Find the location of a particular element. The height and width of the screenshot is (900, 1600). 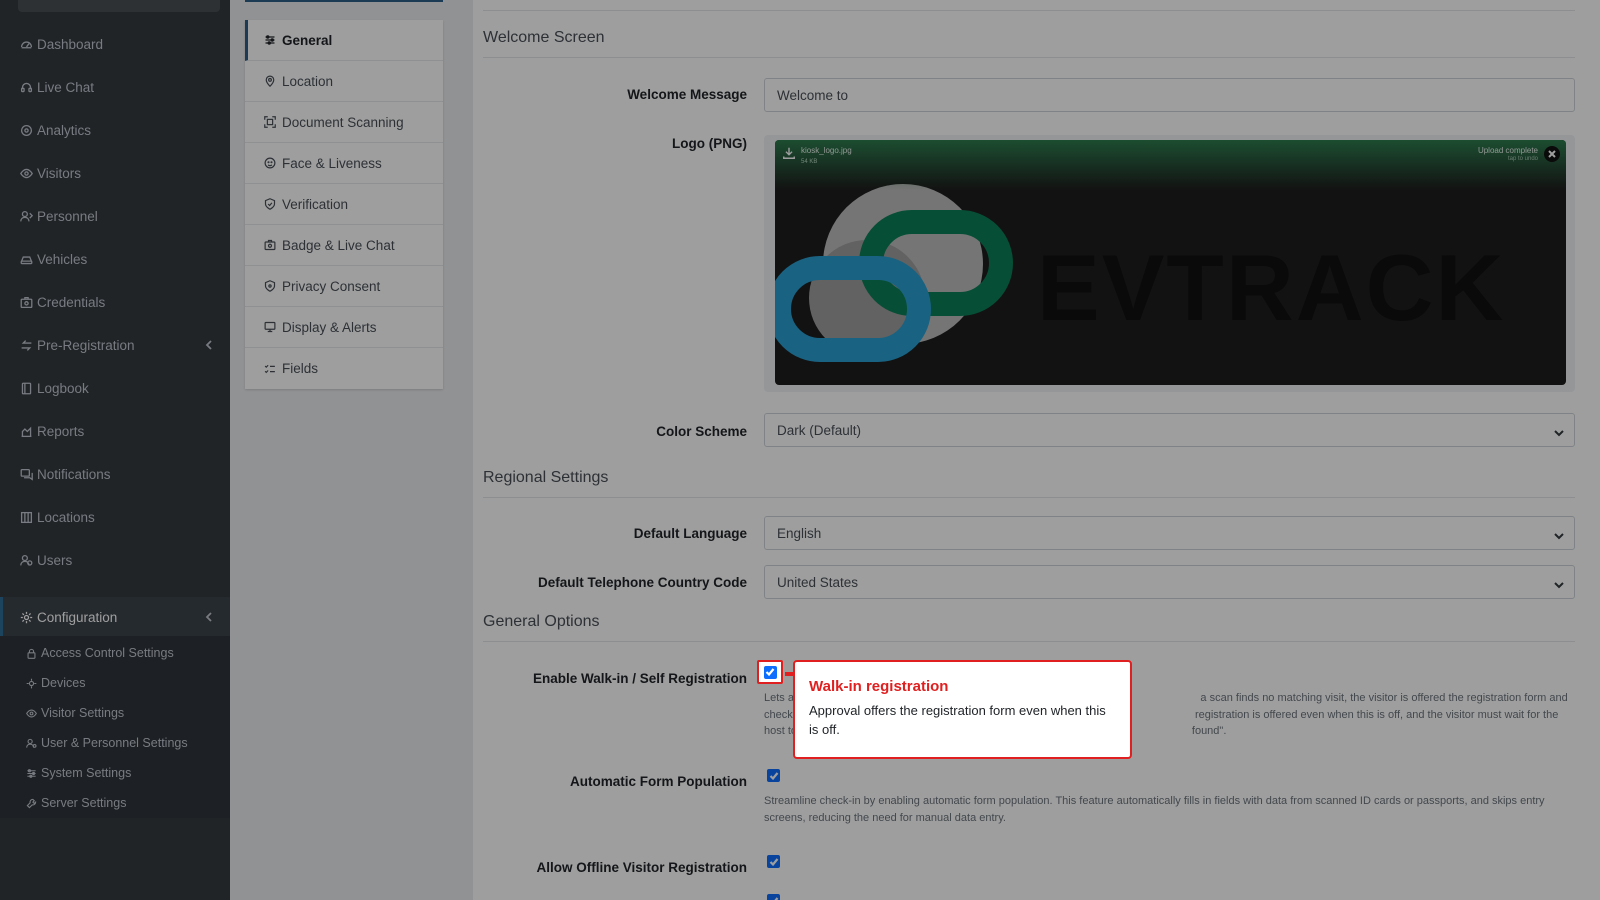

walkin-checkbox-spotlight is located at coordinates (770, 672).